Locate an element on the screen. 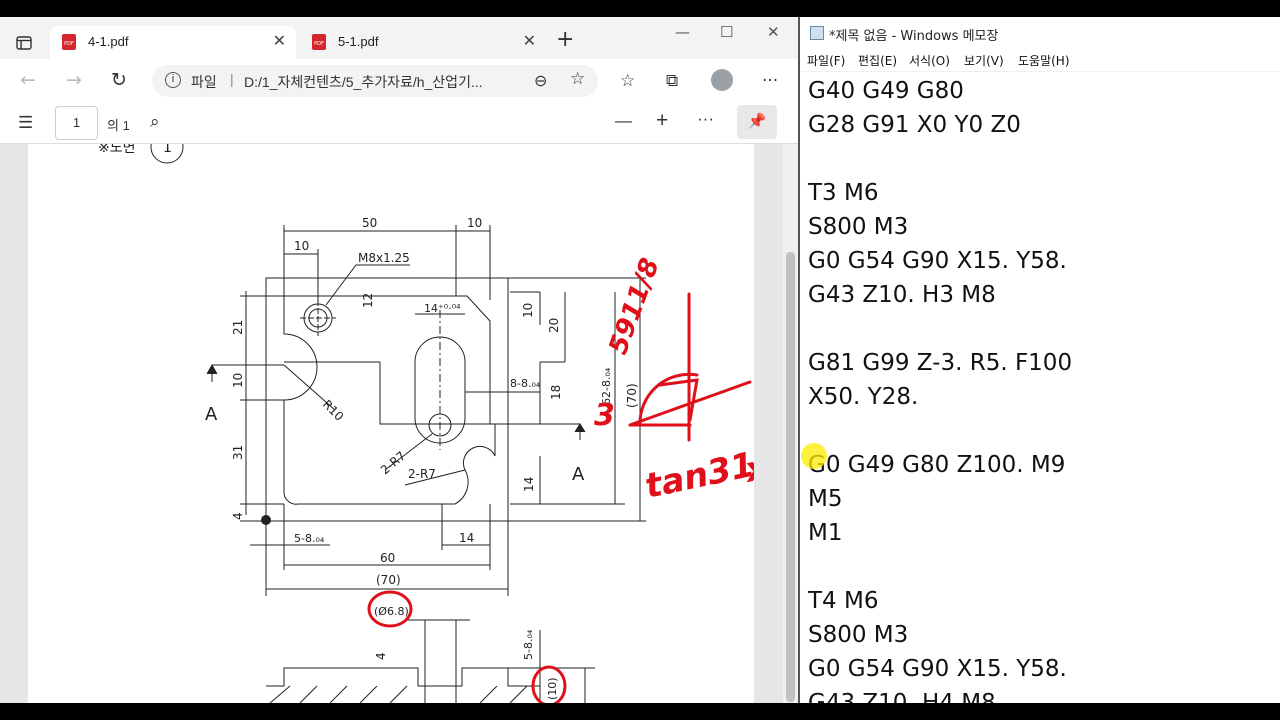  menu-help: 도움말(H) is located at coordinates (1044, 60).